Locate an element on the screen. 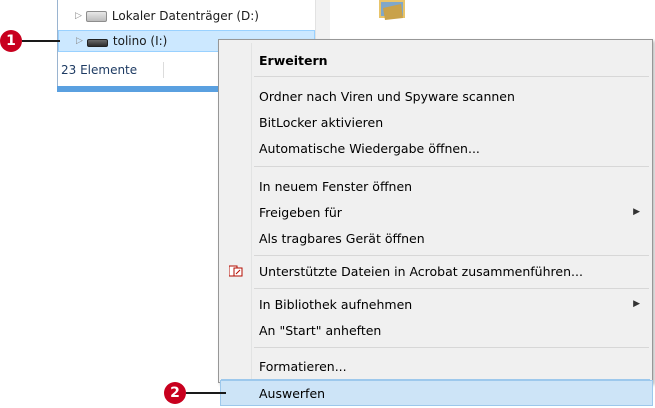 The width and height of the screenshot is (655, 408). callout-1: 1 is located at coordinates (30, 41).